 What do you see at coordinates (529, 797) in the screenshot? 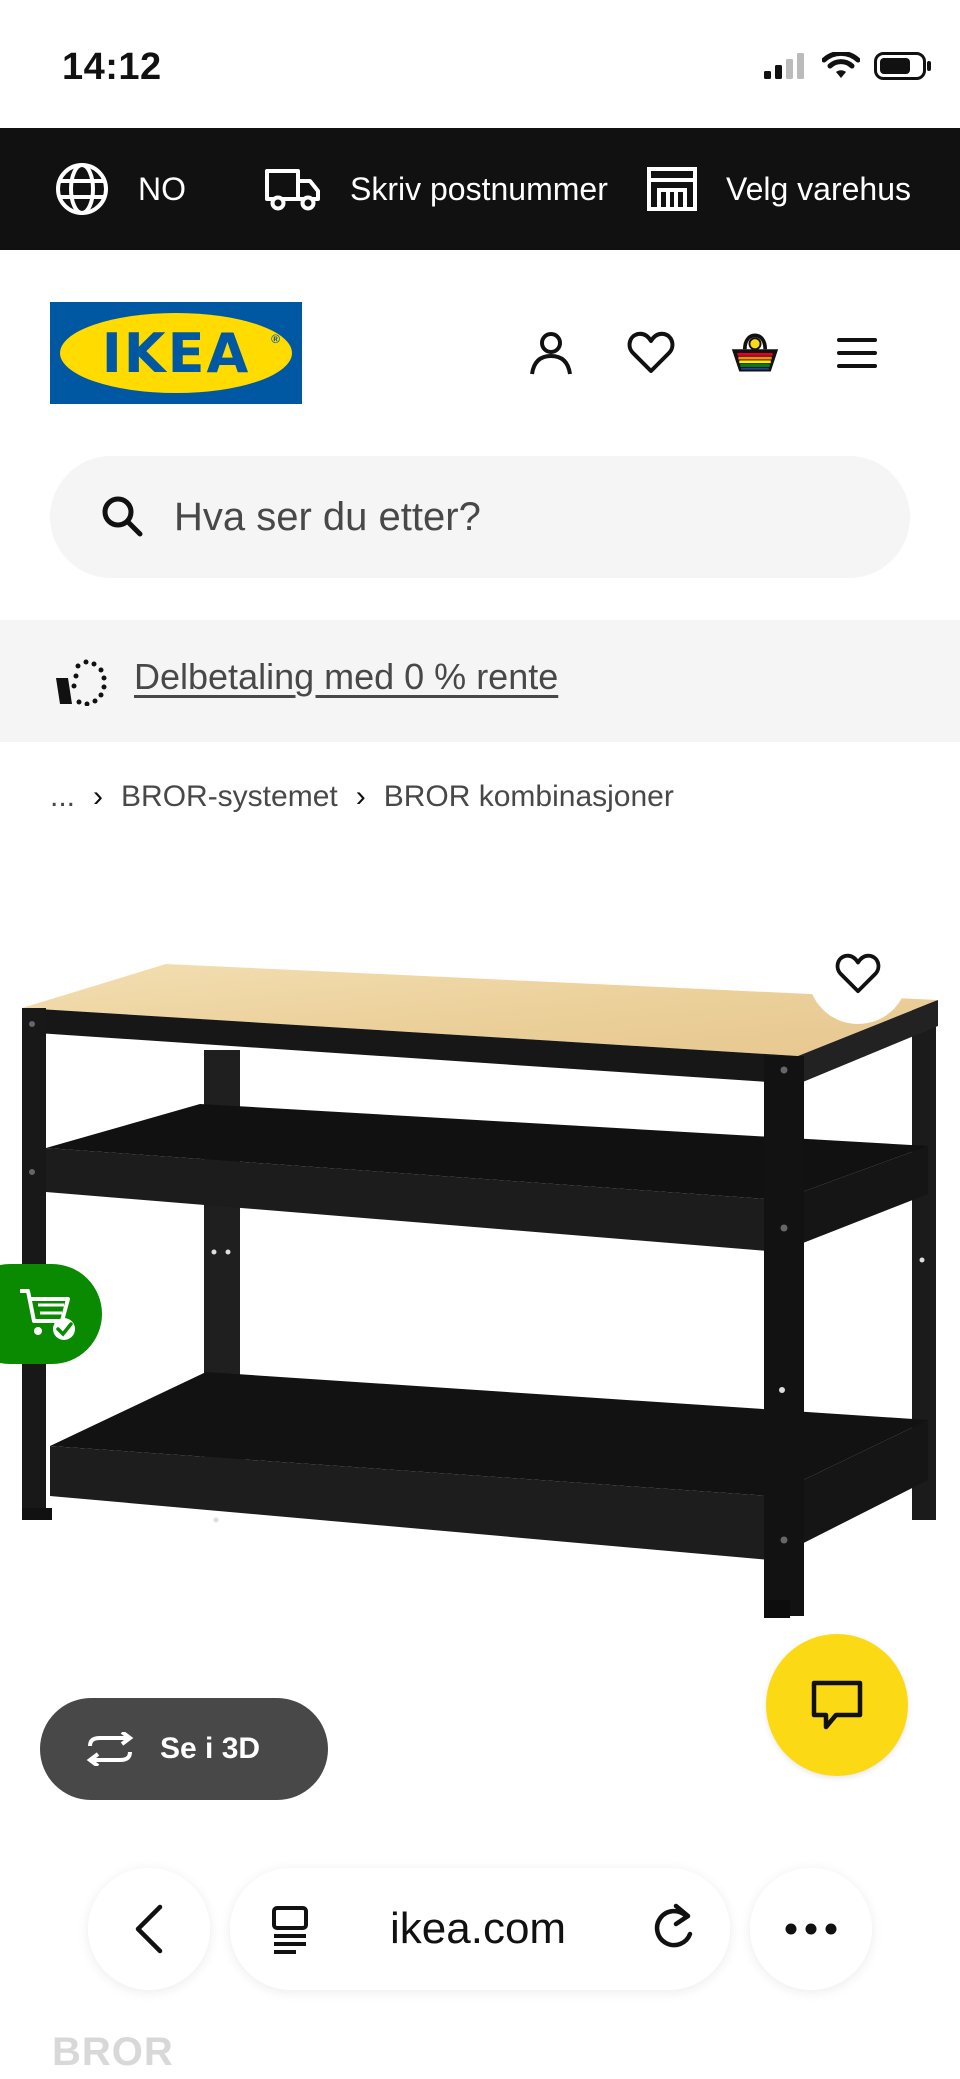
I see `breadcrumb-item-bror-combinations: BROR kombinasjoner` at bounding box center [529, 797].